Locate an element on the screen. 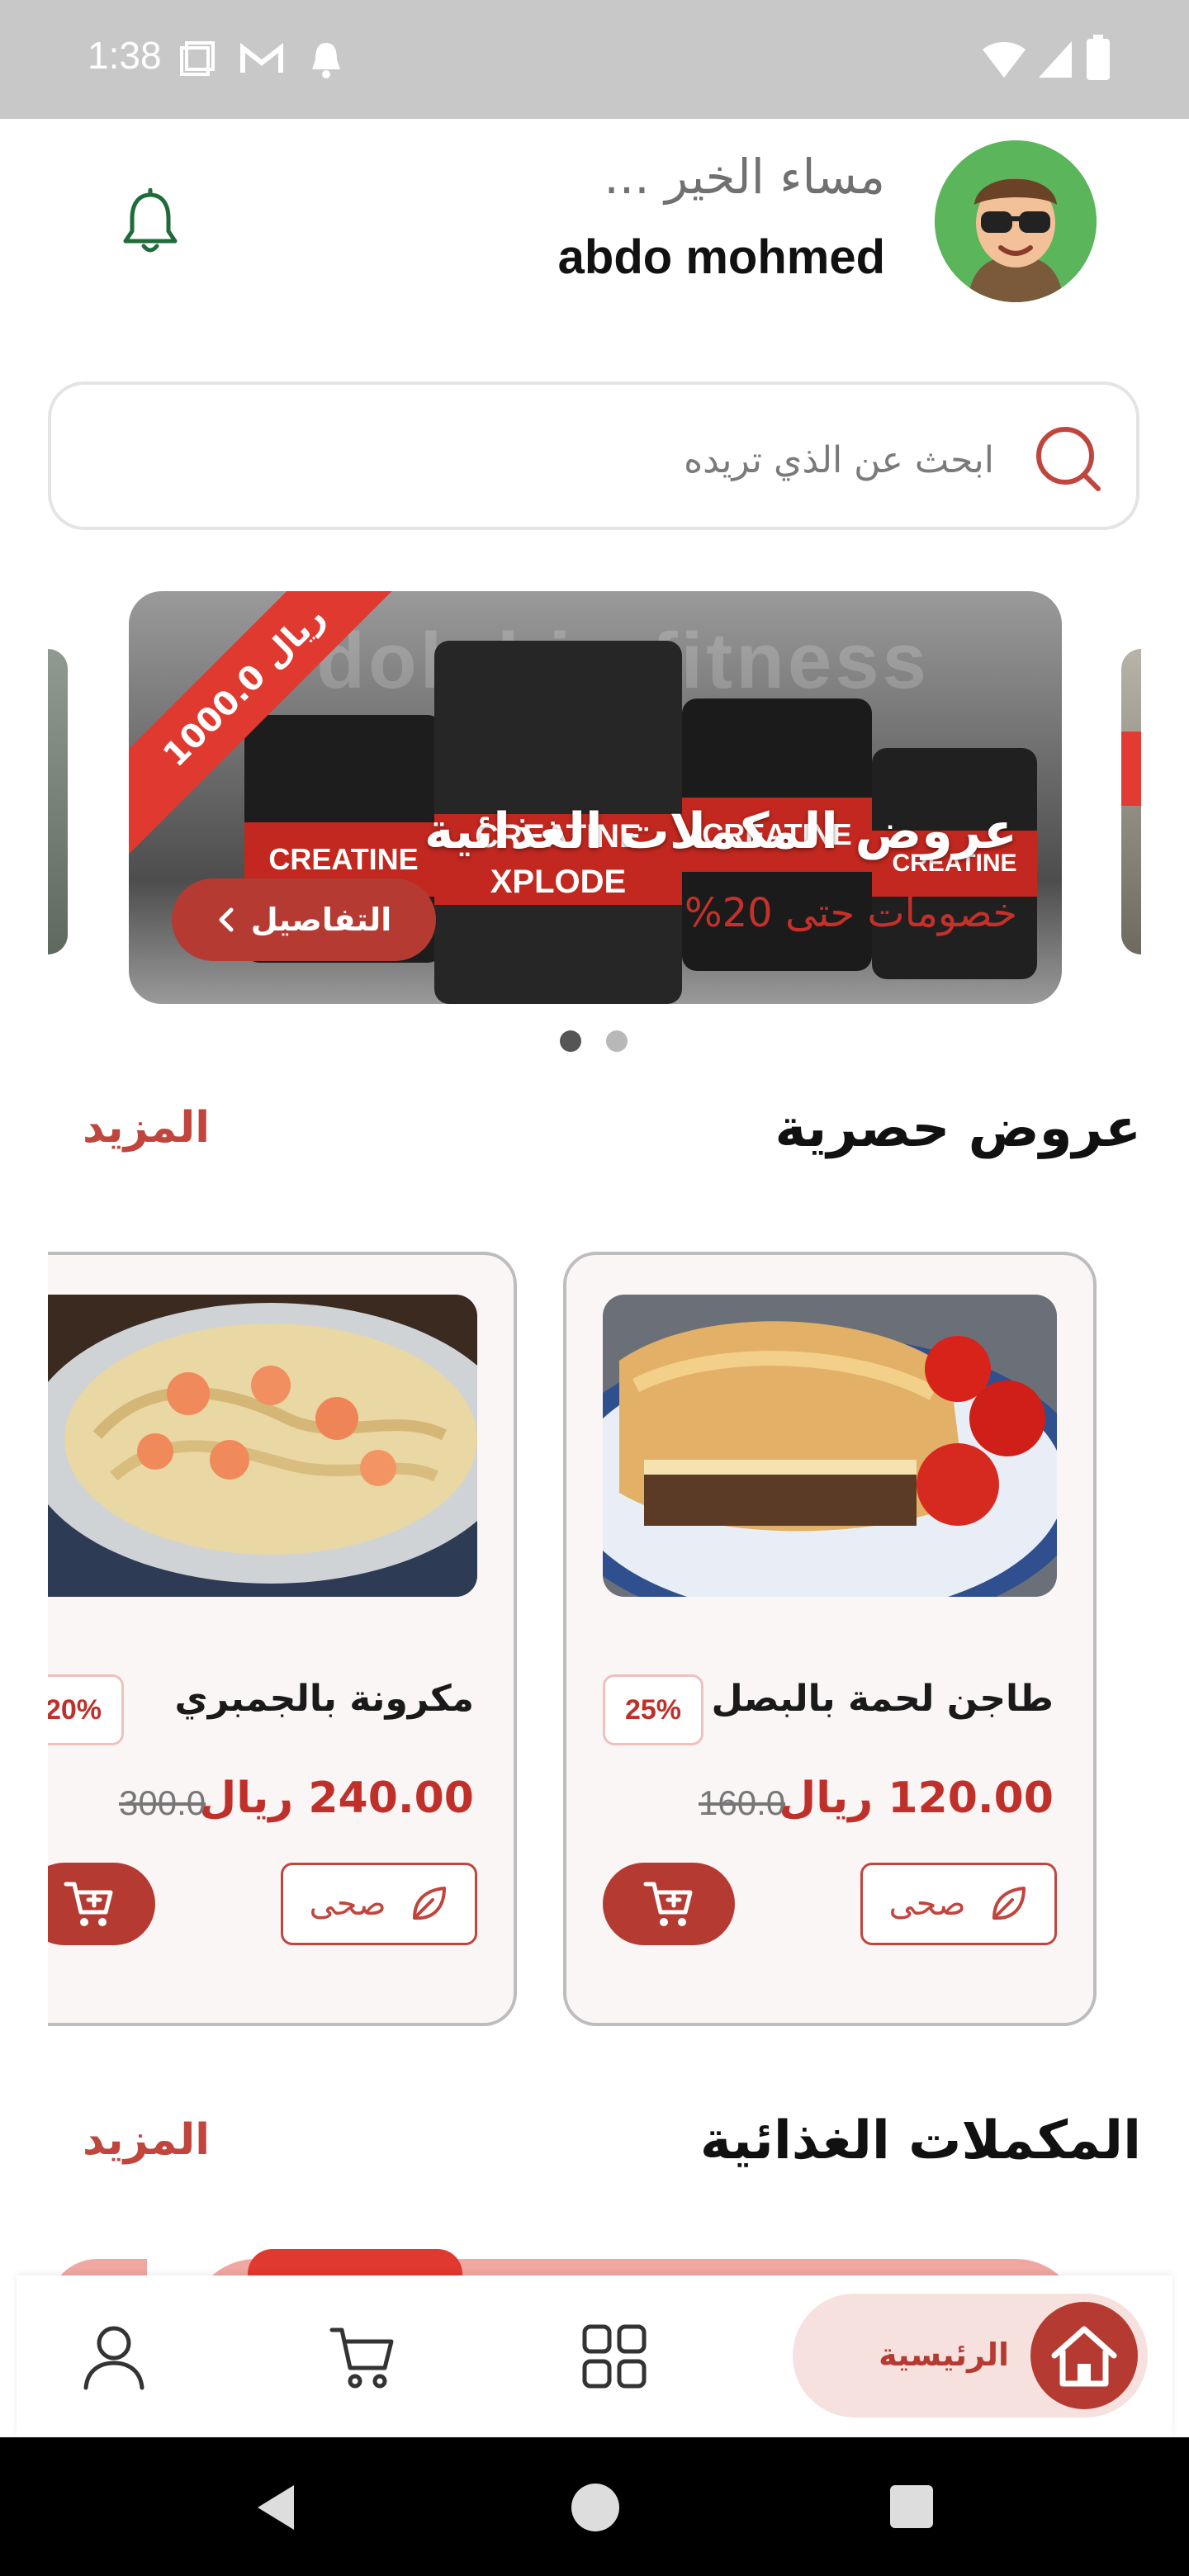  home-icon-wrap is located at coordinates (1084, 2355).